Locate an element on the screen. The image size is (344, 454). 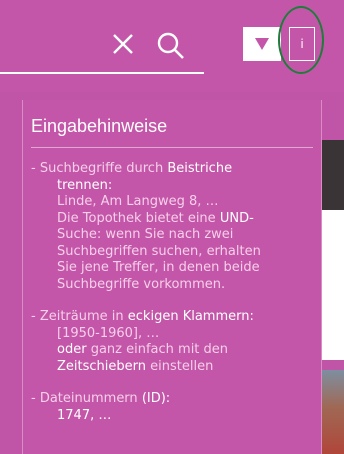
panel-divider is located at coordinates (172, 147).